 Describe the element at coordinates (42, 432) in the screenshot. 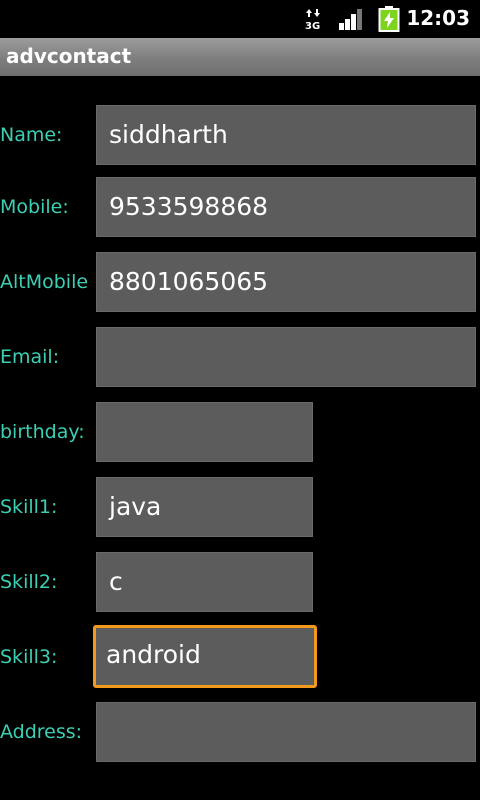

I see `birthday-label: birthday:` at that location.